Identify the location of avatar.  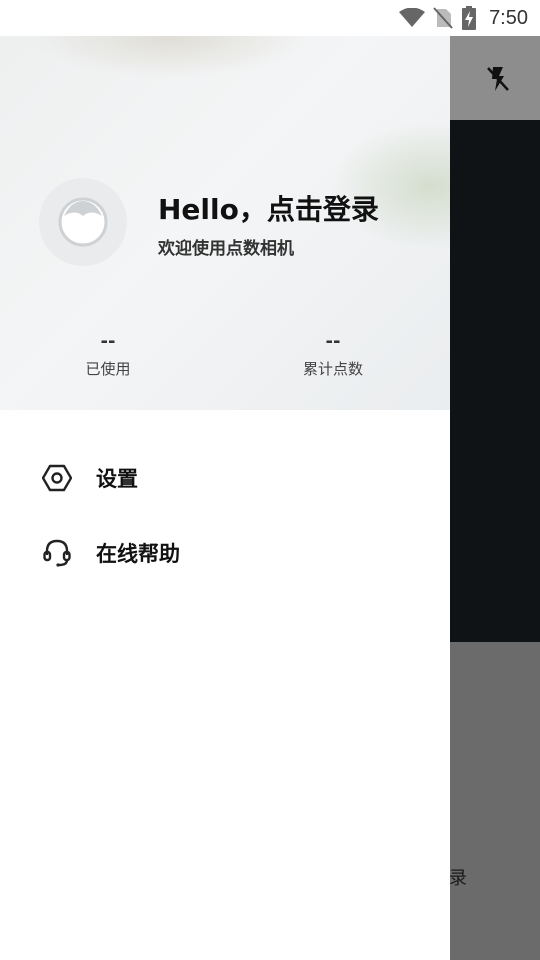
(83, 222).